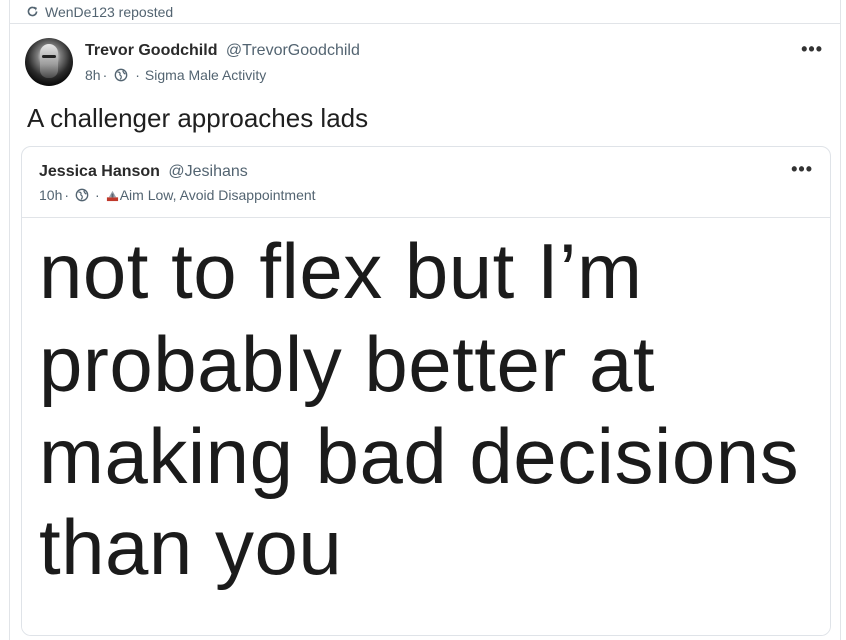 The image size is (846, 640). I want to click on repost-icon, so click(32, 11).